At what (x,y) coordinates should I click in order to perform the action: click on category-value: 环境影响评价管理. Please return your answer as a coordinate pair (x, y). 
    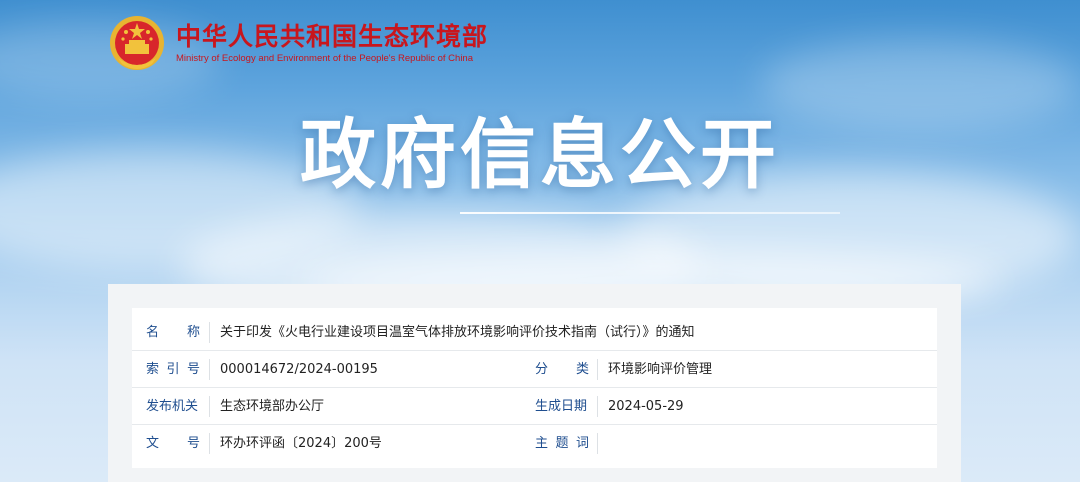
    Looking at the image, I should click on (660, 369).